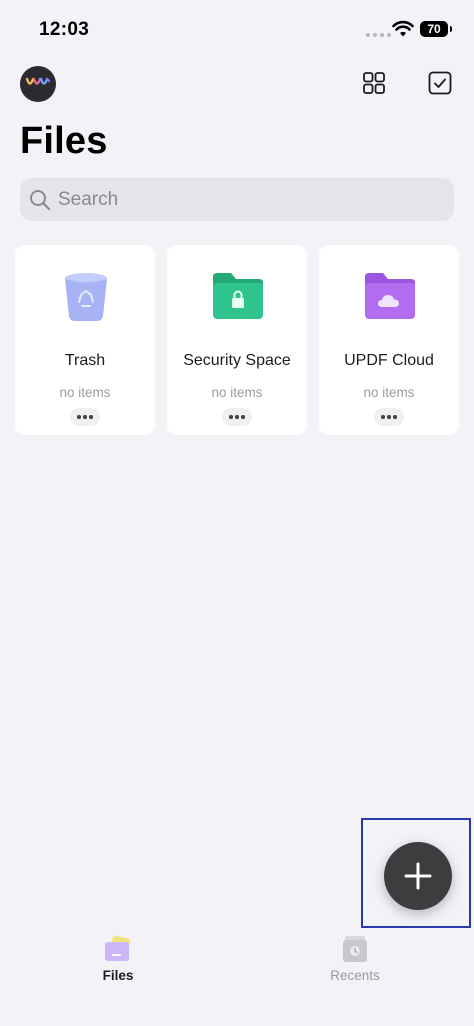  Describe the element at coordinates (436, 29) in the screenshot. I see `battery-indicator: 70` at that location.